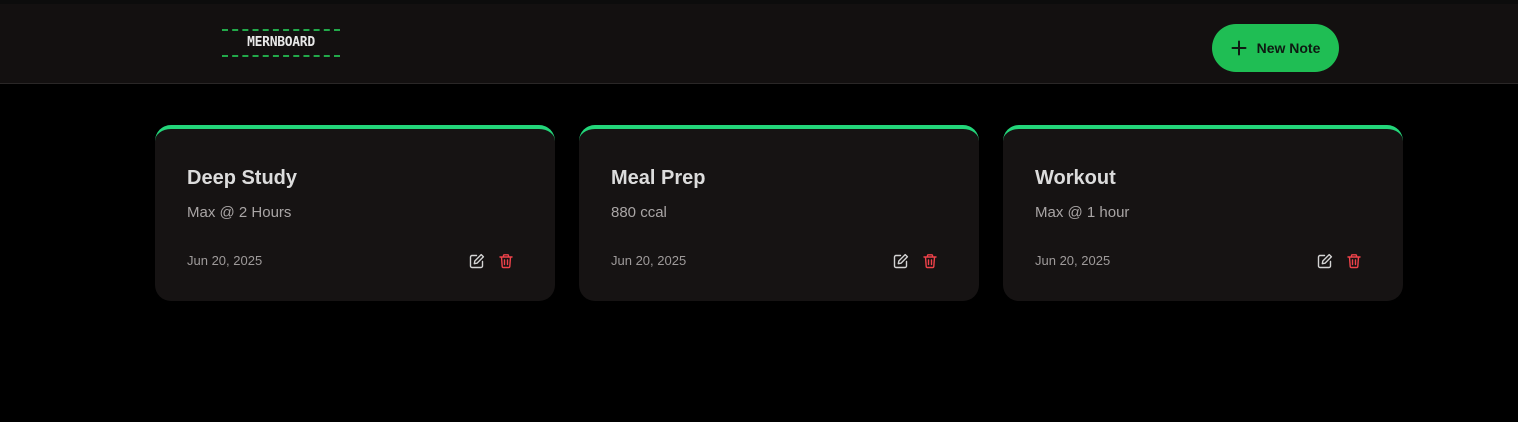  I want to click on note-title: Meal Prep, so click(658, 178).